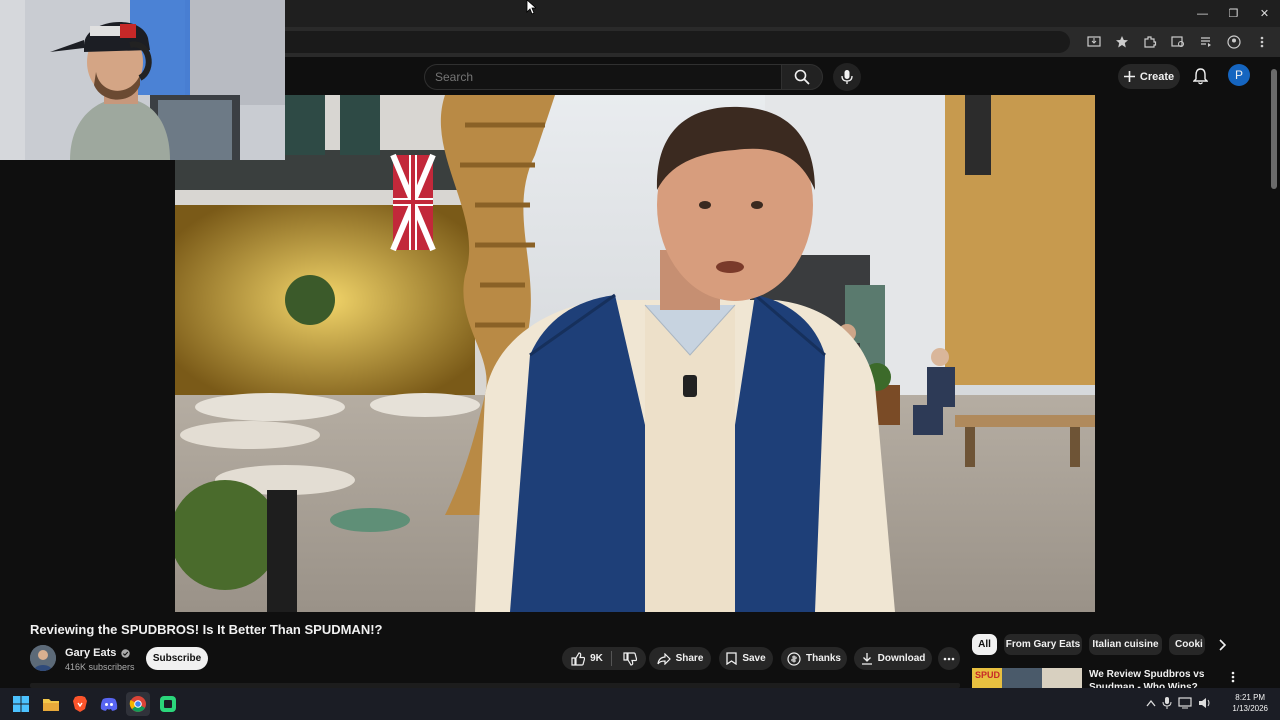  I want to click on notifications-button, so click(1200, 76).